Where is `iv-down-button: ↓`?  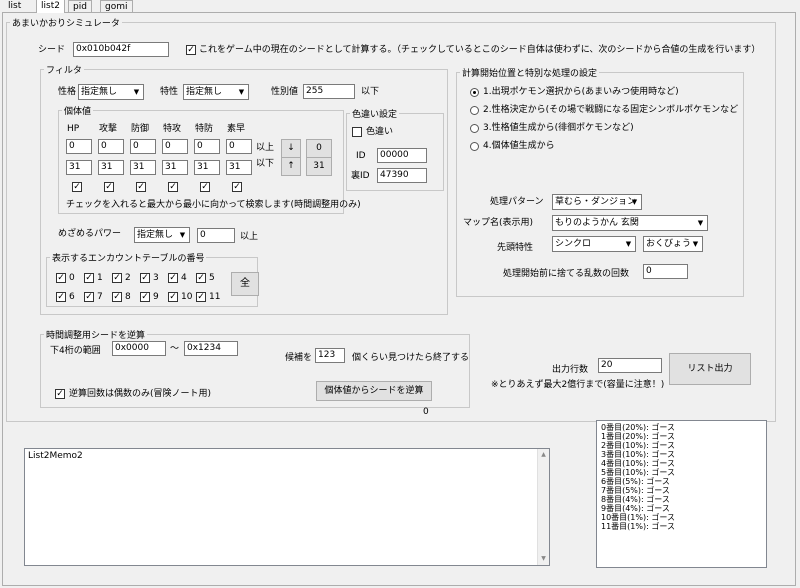
iv-down-button: ↓ is located at coordinates (291, 148).